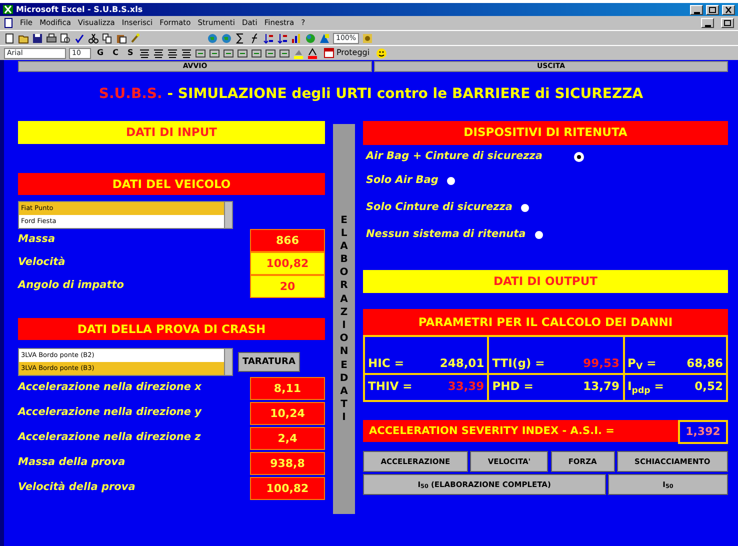 Image resolution: width=738 pixels, height=546 pixels. What do you see at coordinates (8, 23) in the screenshot?
I see `document-icon` at bounding box center [8, 23].